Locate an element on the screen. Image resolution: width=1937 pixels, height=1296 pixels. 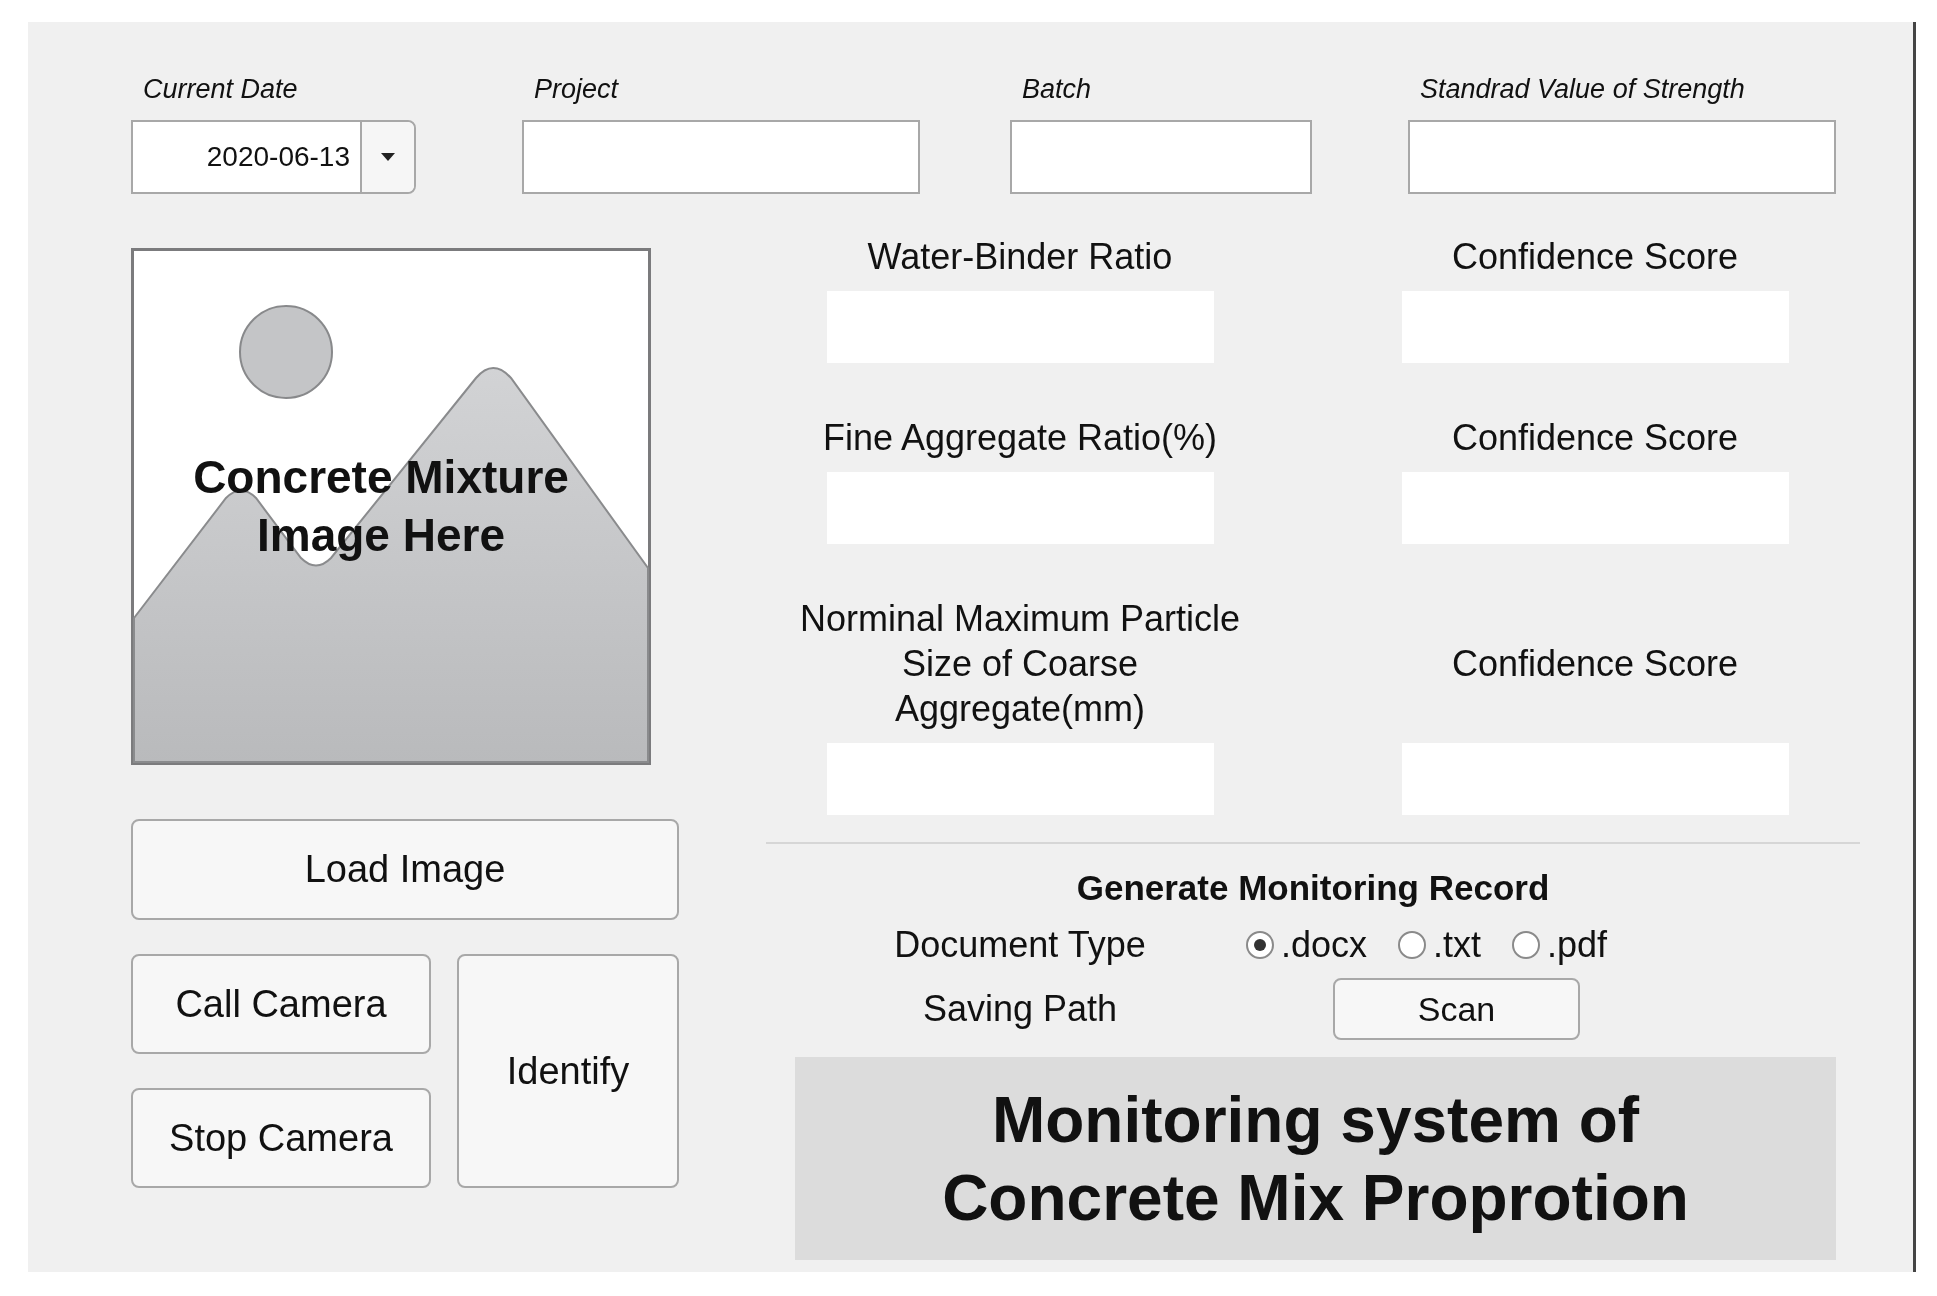
output-label: Water-Binder Ratio is located at coordinates (1020, 257).